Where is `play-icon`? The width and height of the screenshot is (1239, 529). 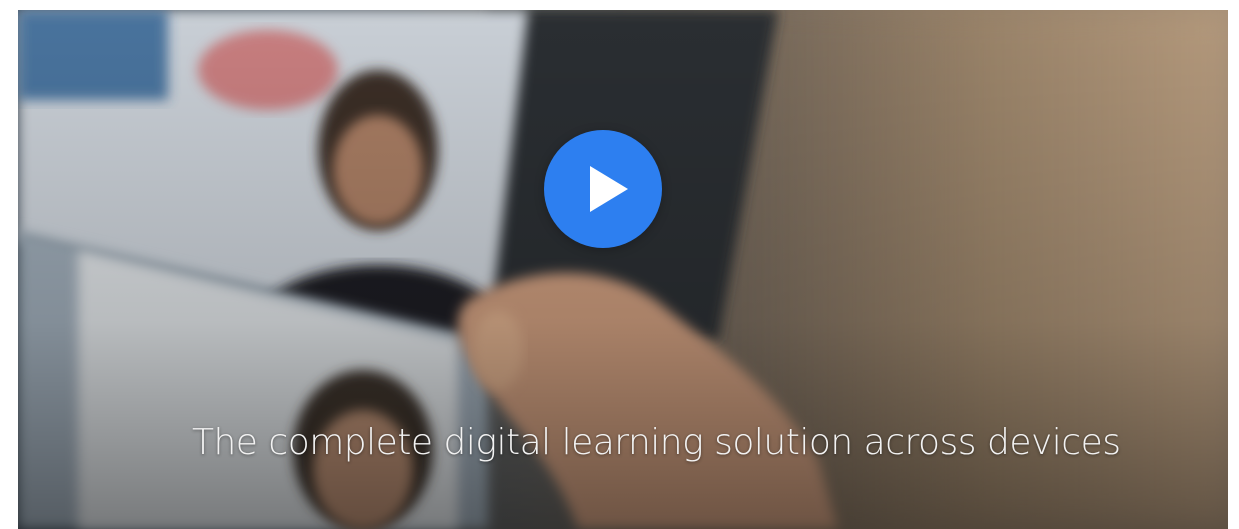 play-icon is located at coordinates (609, 189).